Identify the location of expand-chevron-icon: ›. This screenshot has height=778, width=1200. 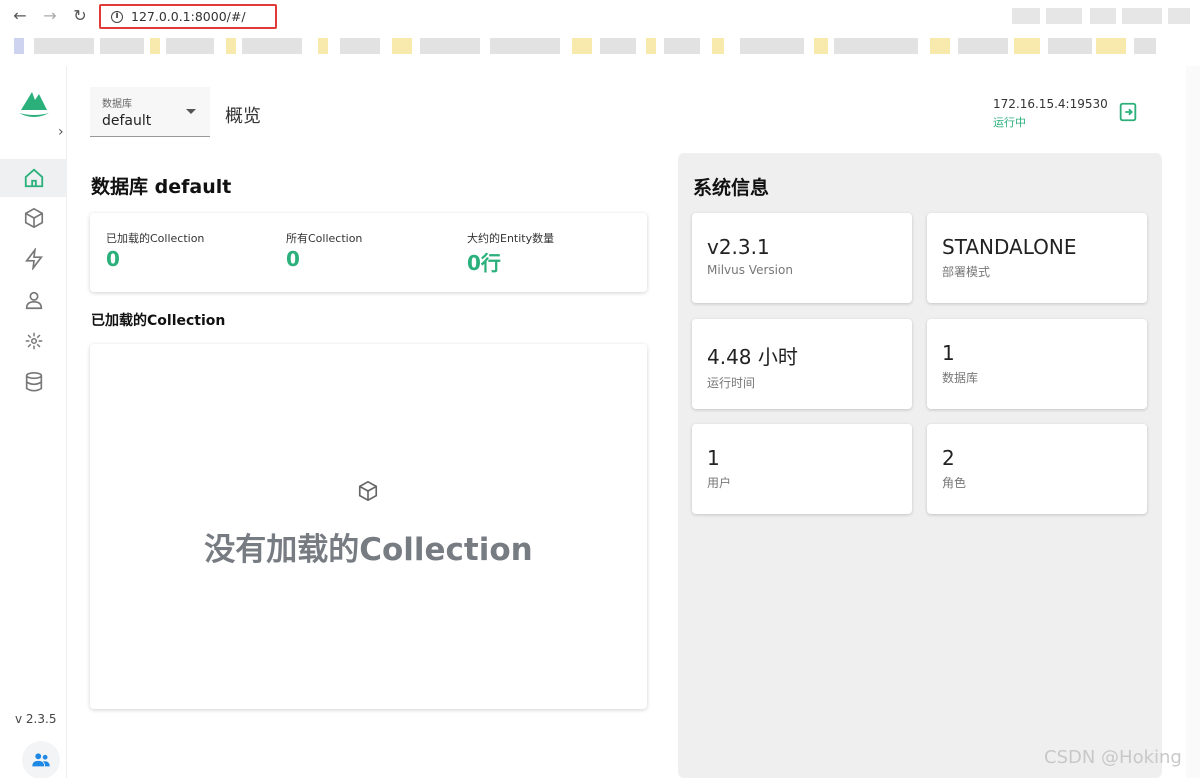
(61, 132).